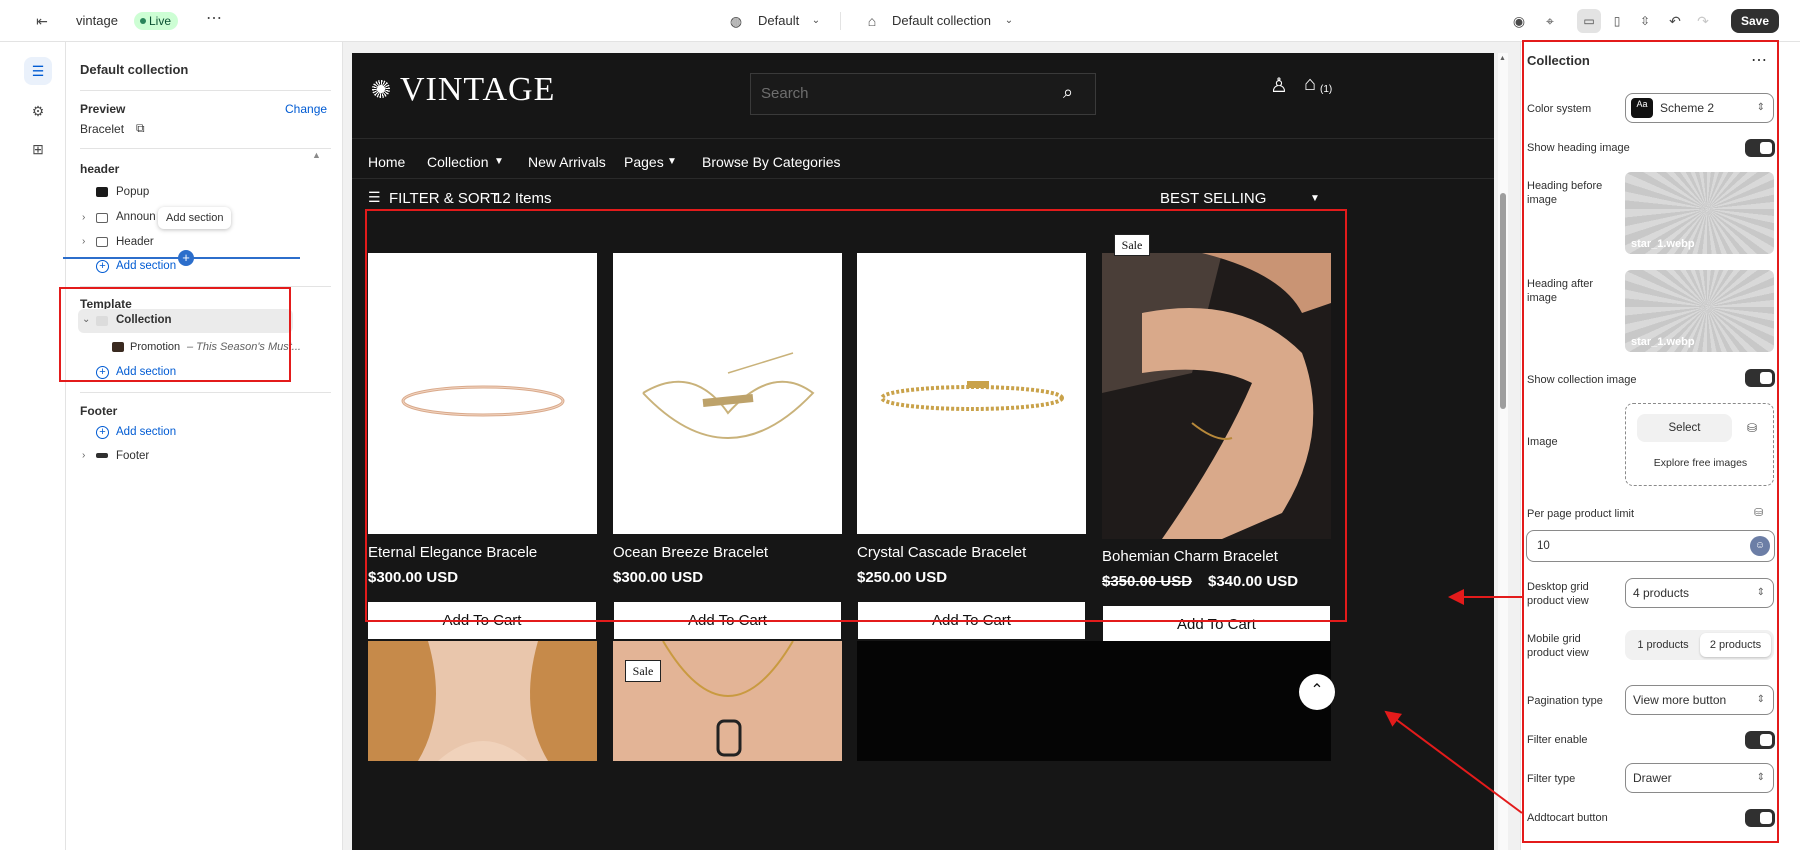 The image size is (1800, 850). Describe the element at coordinates (1684, 428) in the screenshot. I see `select-image-button: Select` at that location.